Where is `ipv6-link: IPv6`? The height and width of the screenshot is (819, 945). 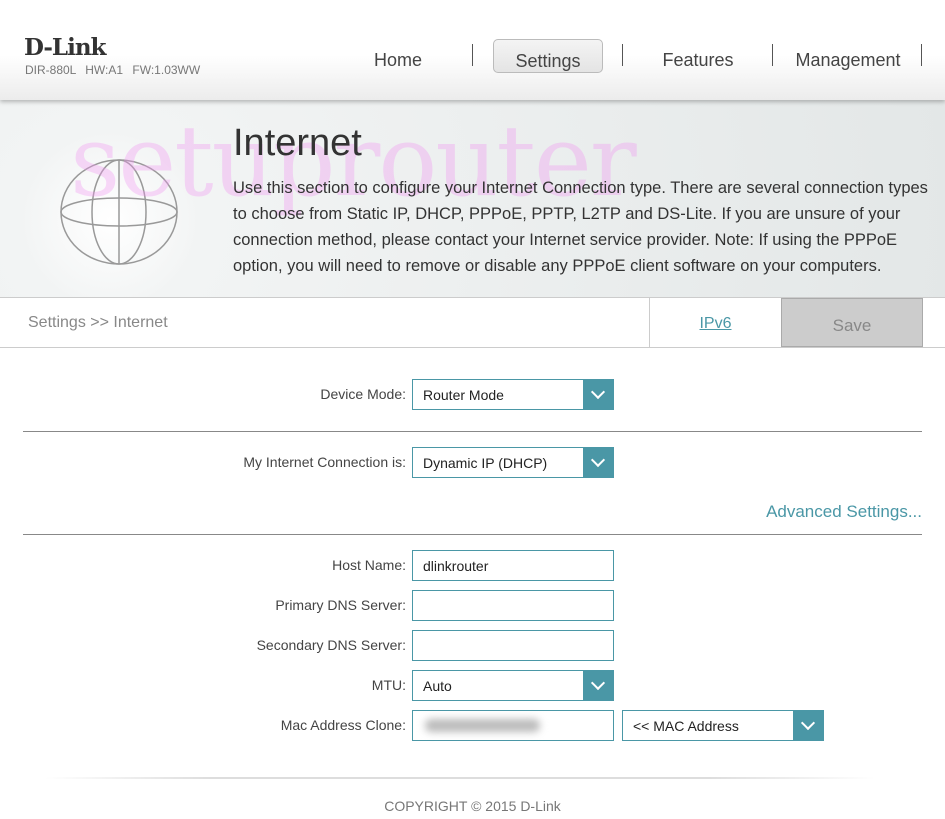 ipv6-link: IPv6 is located at coordinates (715, 322).